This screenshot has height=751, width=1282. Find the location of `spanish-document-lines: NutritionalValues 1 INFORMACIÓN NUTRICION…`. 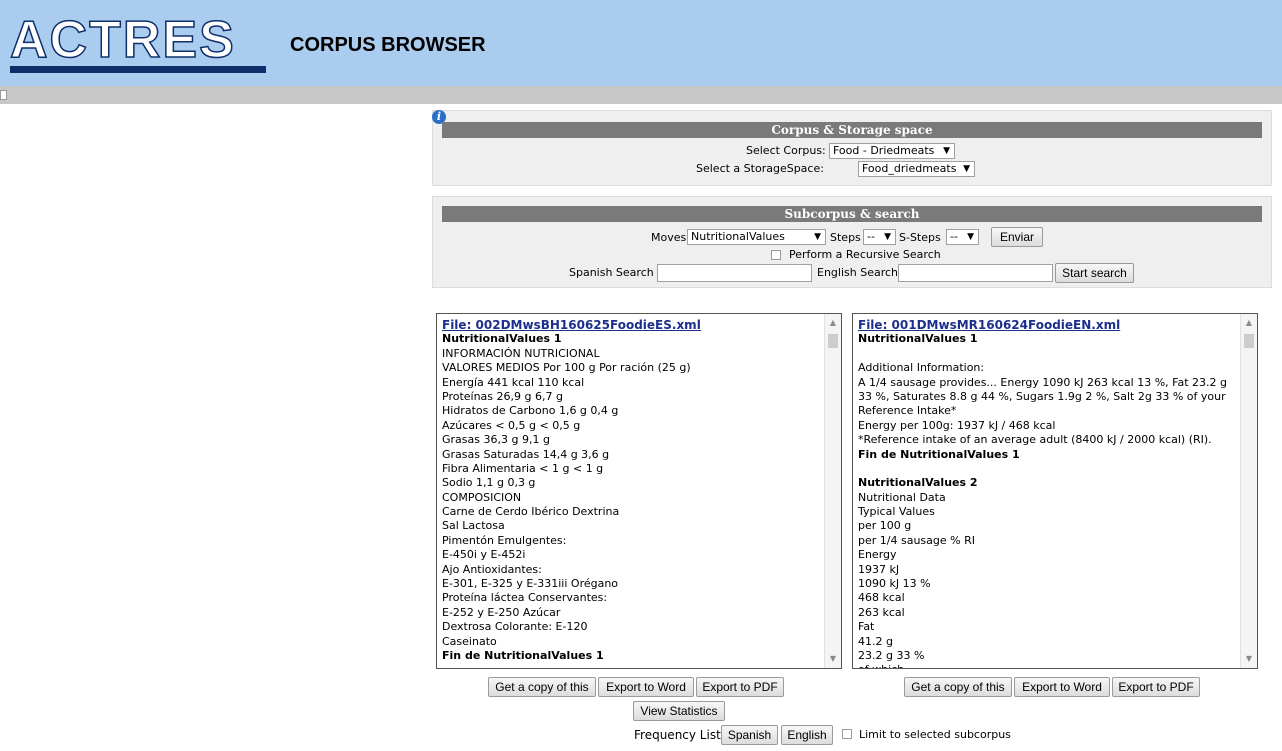

spanish-document-lines: NutritionalValues 1 INFORMACIÓN NUTRICION… is located at coordinates (629, 497).